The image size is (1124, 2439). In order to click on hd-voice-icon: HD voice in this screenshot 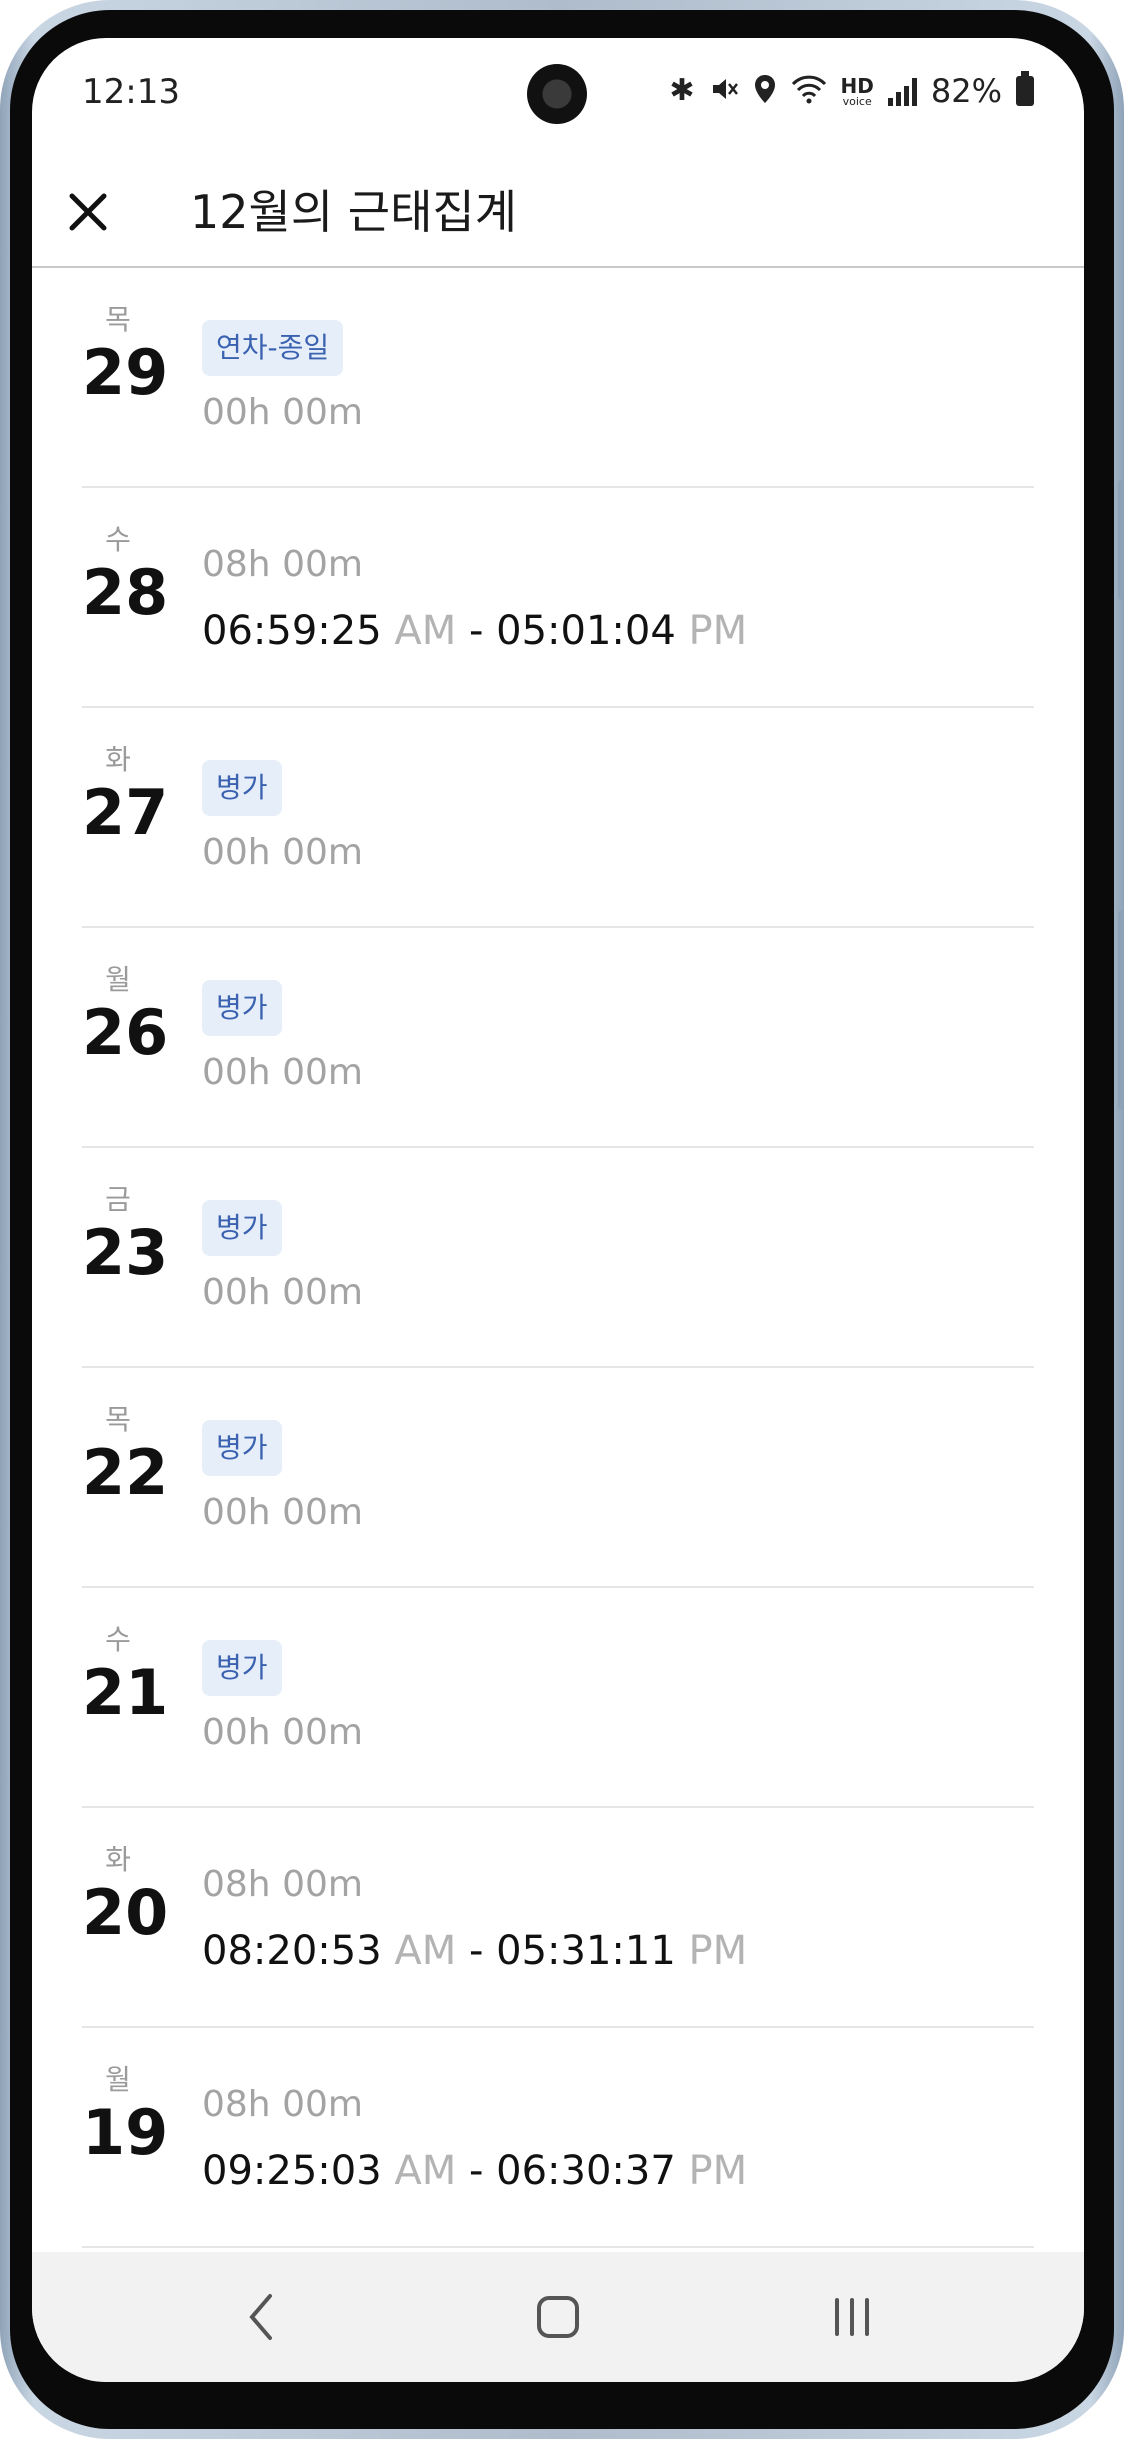, I will do `click(857, 91)`.